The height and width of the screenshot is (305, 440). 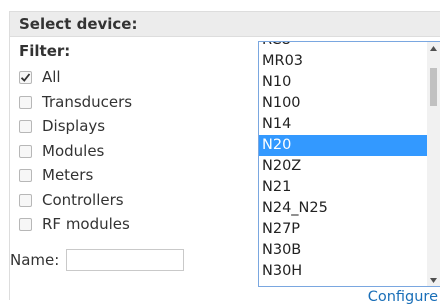 What do you see at coordinates (25, 200) in the screenshot?
I see `filter-controllers-checkbox` at bounding box center [25, 200].